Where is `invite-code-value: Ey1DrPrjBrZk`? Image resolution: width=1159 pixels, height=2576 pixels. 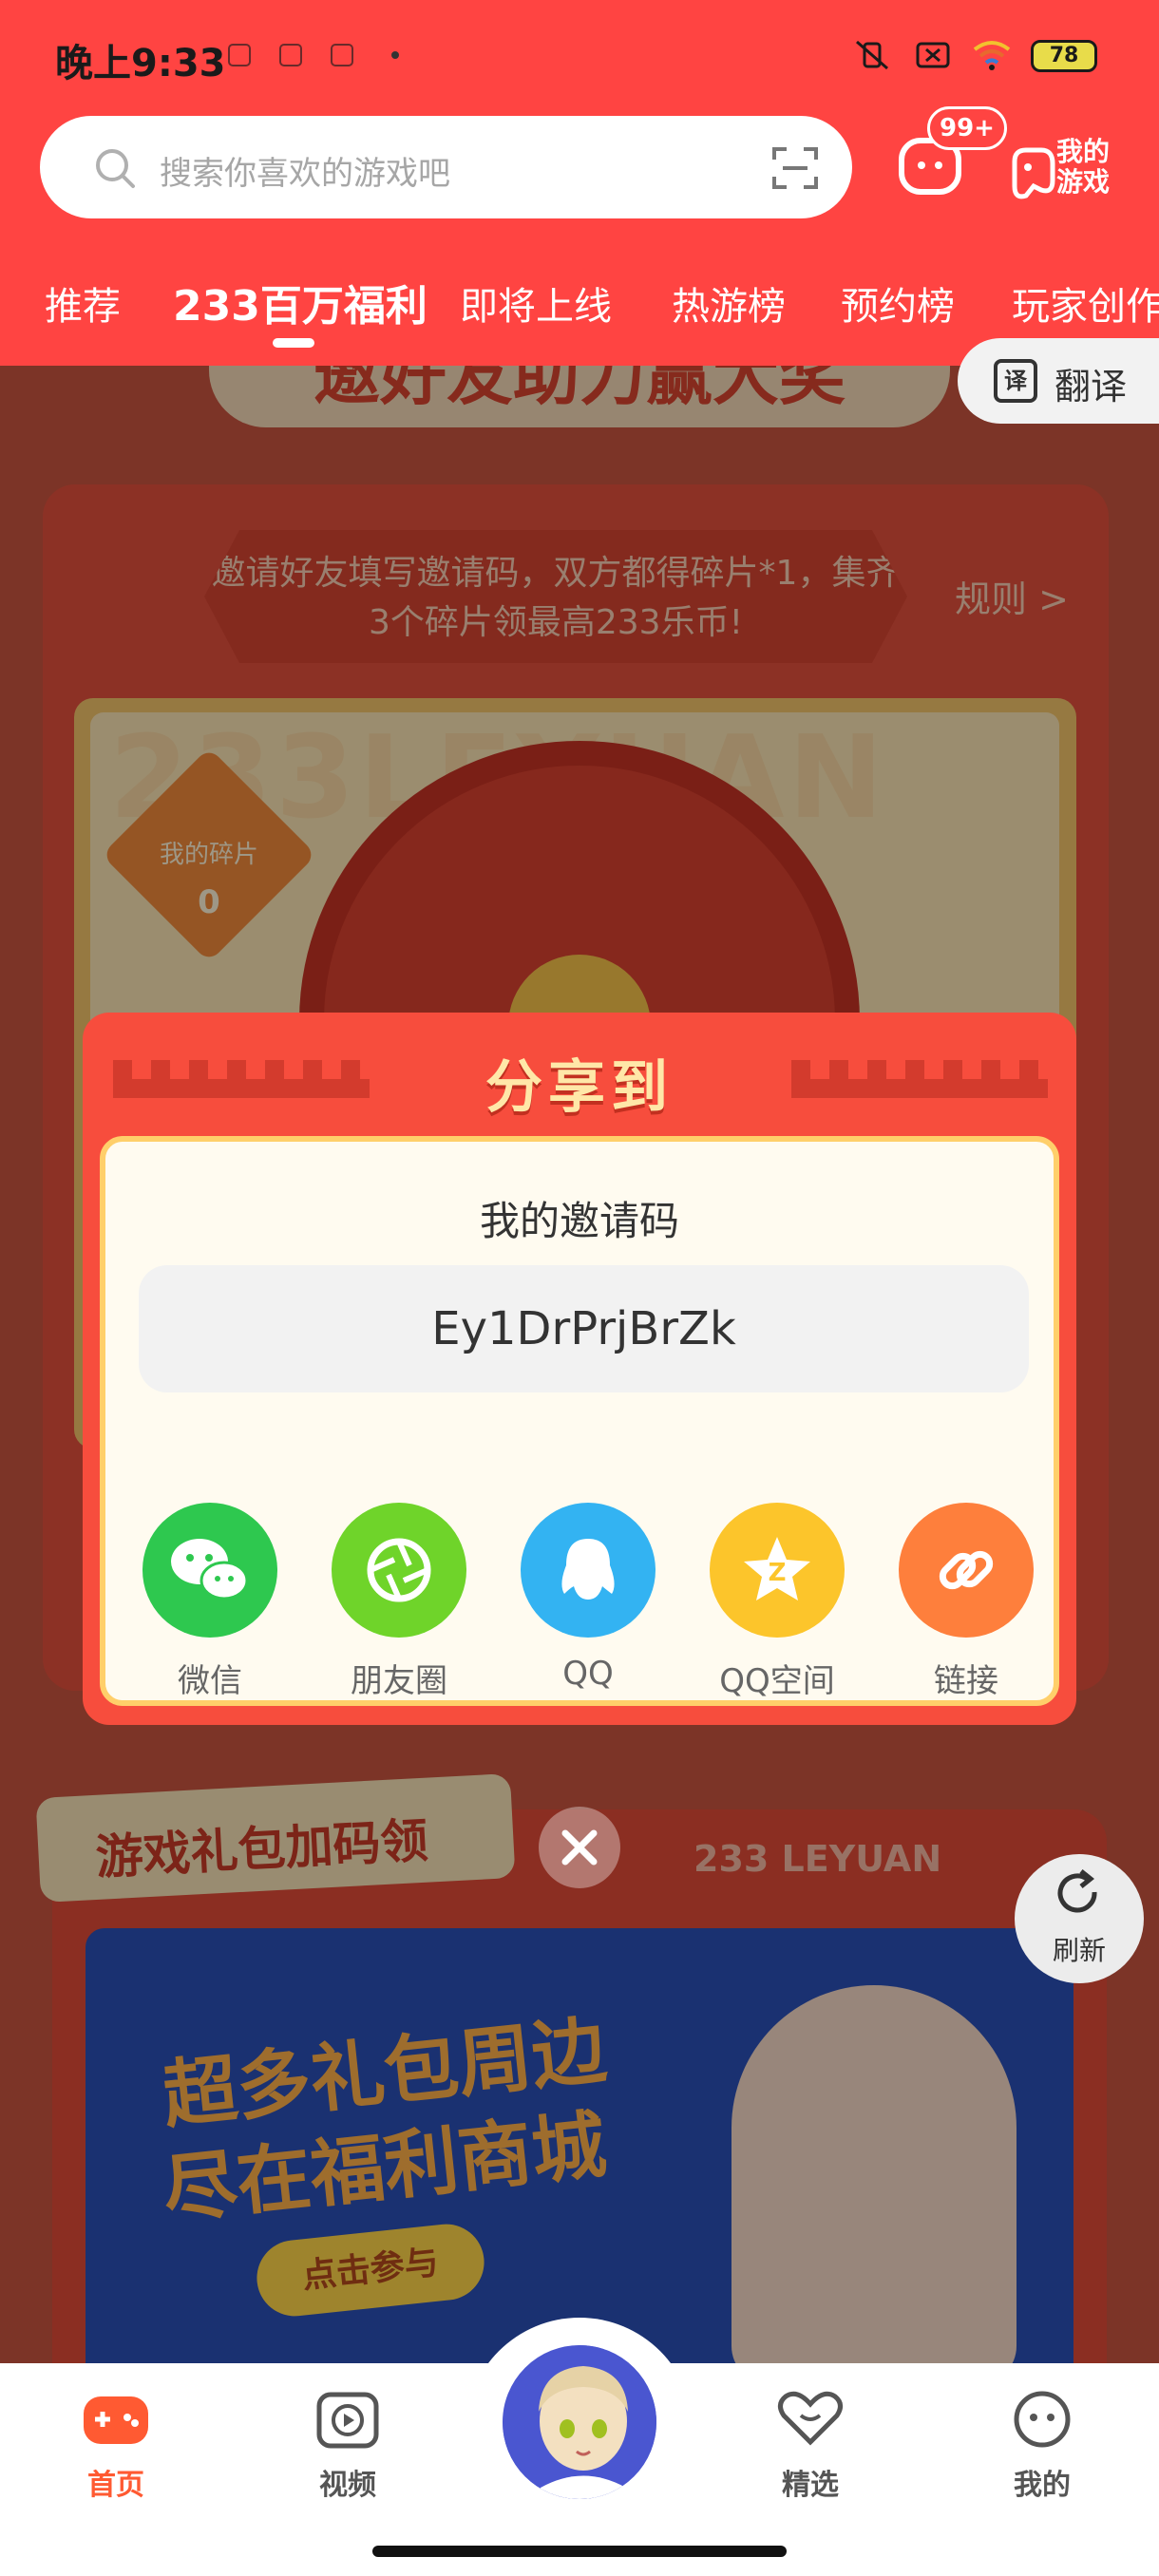
invite-code-value: Ey1DrPrjBrZk is located at coordinates (584, 1328).